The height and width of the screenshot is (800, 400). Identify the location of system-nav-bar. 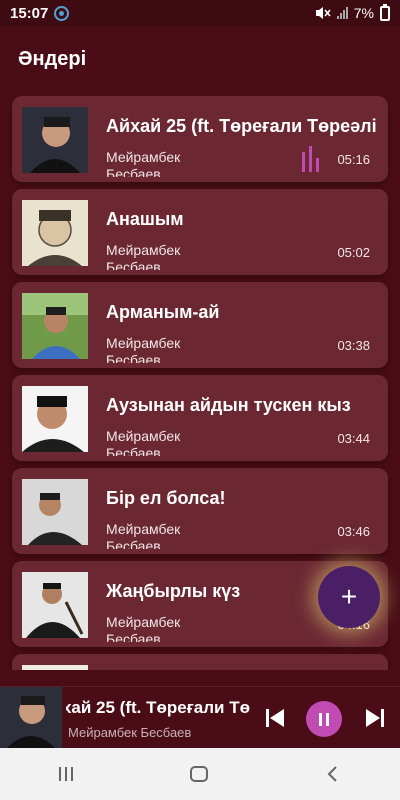
(200, 774).